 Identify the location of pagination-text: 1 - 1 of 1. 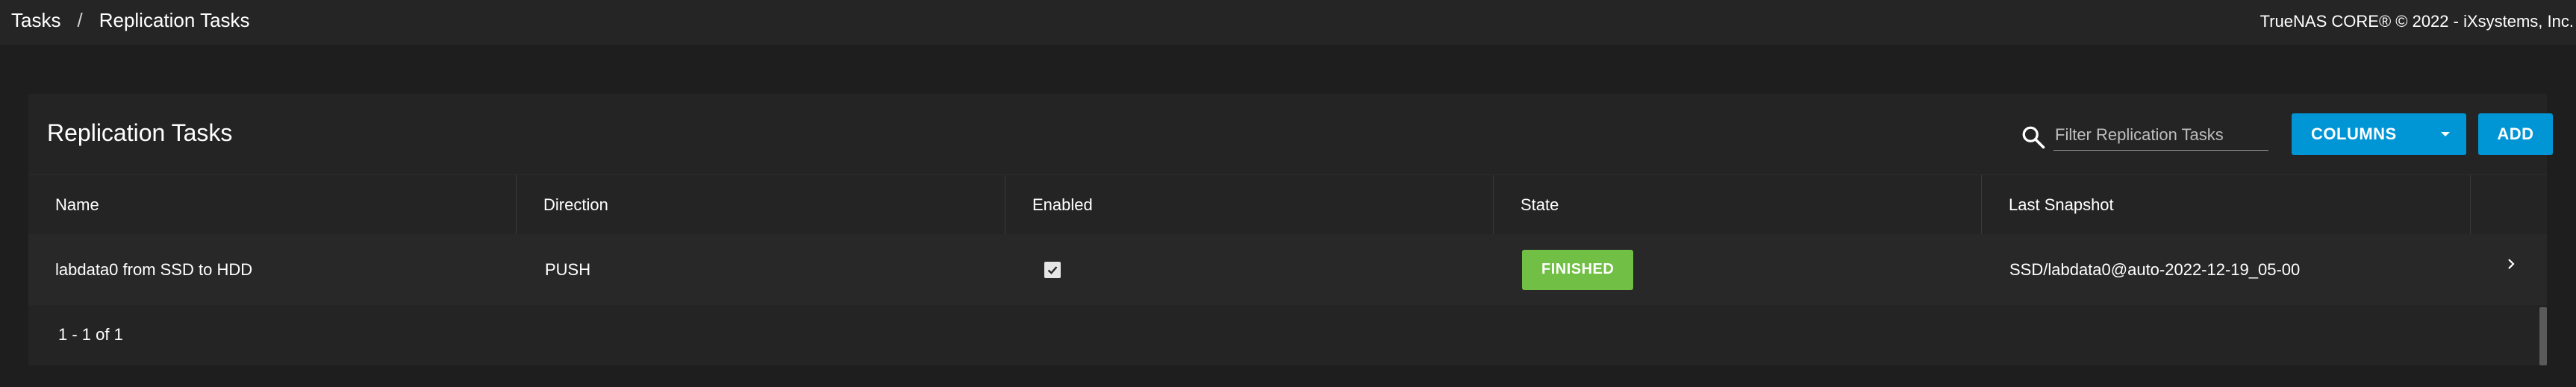
(90, 334).